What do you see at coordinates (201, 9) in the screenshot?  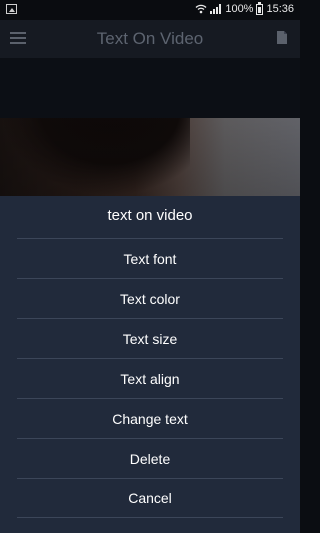 I see `wifi-icon` at bounding box center [201, 9].